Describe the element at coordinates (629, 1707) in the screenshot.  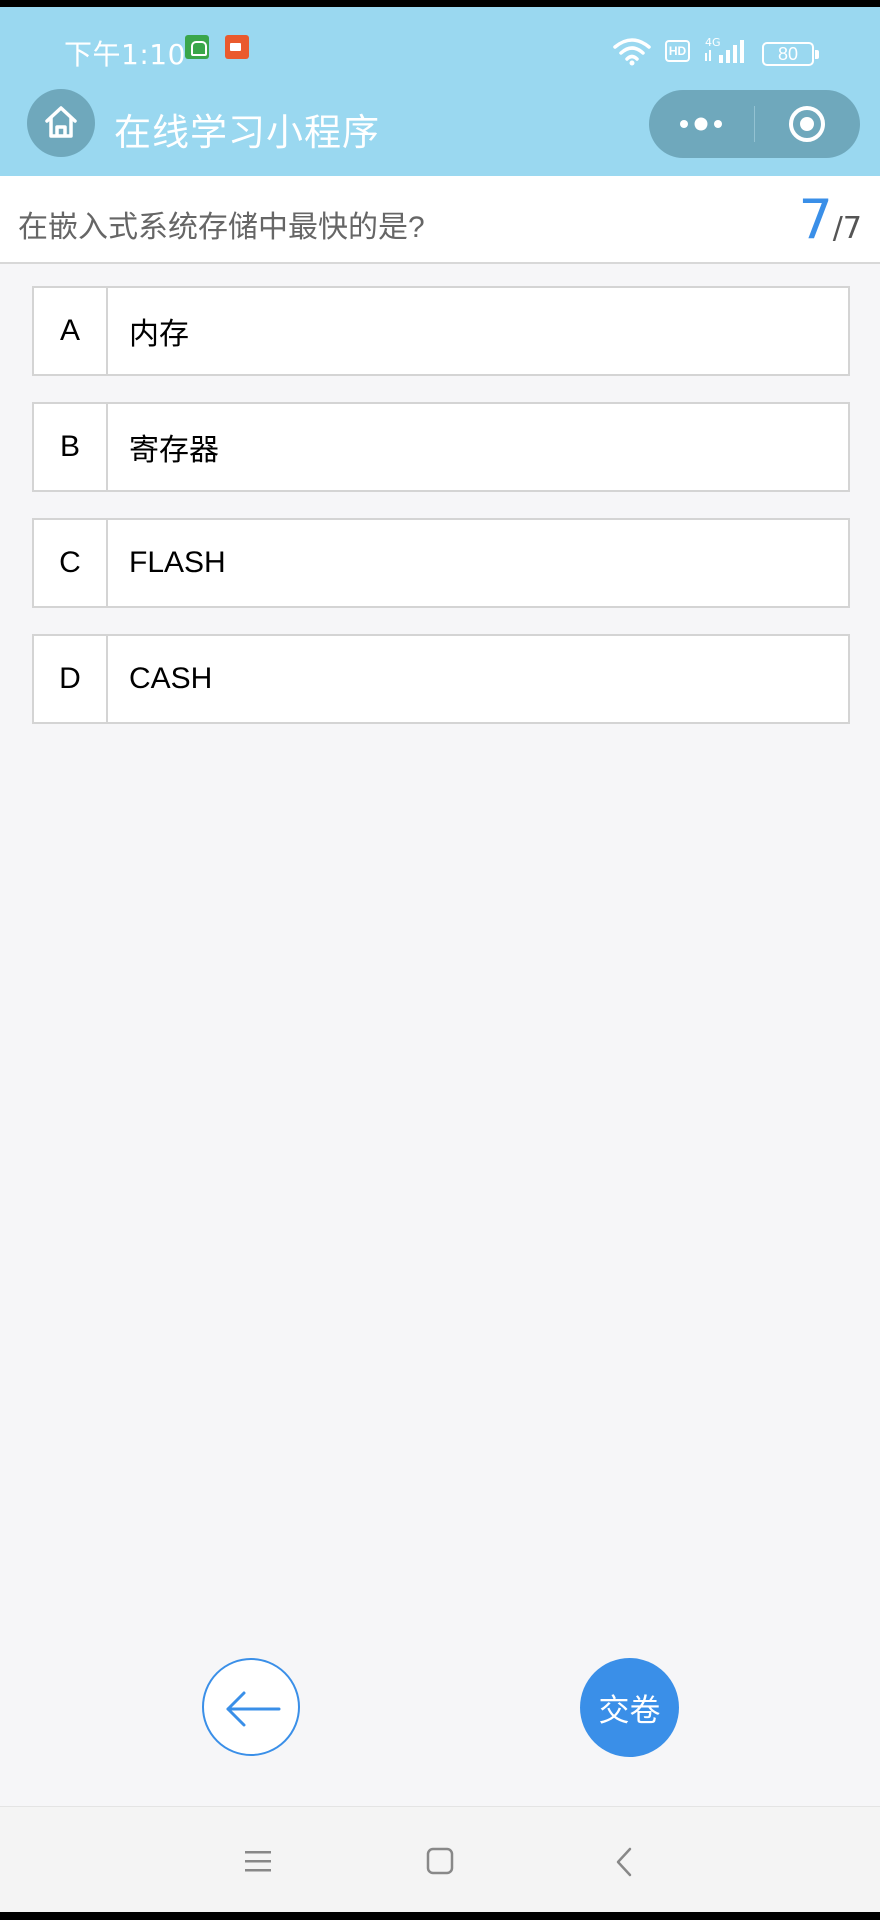
I see `submit-exam-button: 交卷` at that location.